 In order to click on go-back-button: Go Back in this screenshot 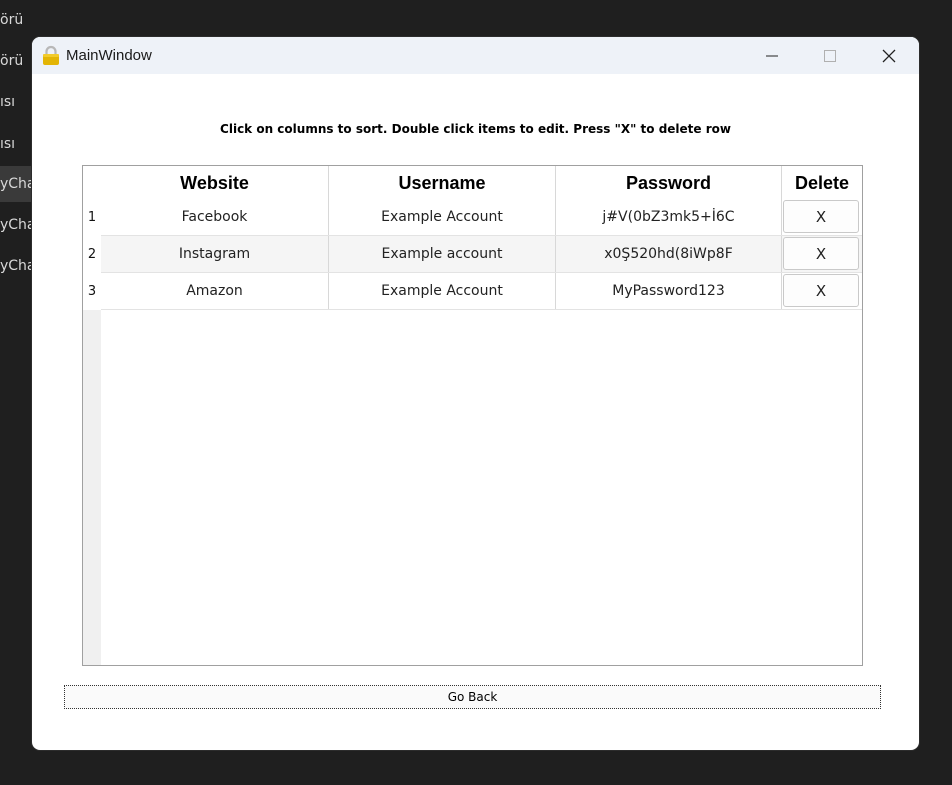, I will do `click(472, 697)`.